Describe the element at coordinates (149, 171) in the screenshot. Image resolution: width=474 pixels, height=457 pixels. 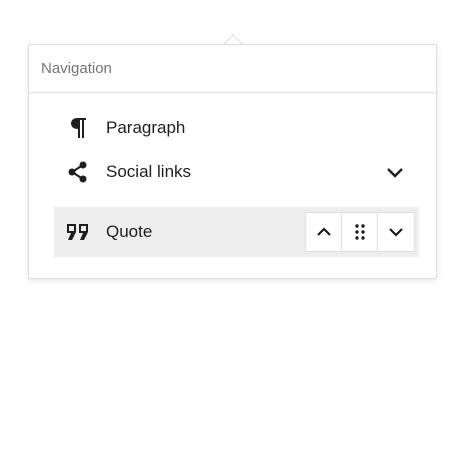
I see `block-item-label: Social links` at that location.